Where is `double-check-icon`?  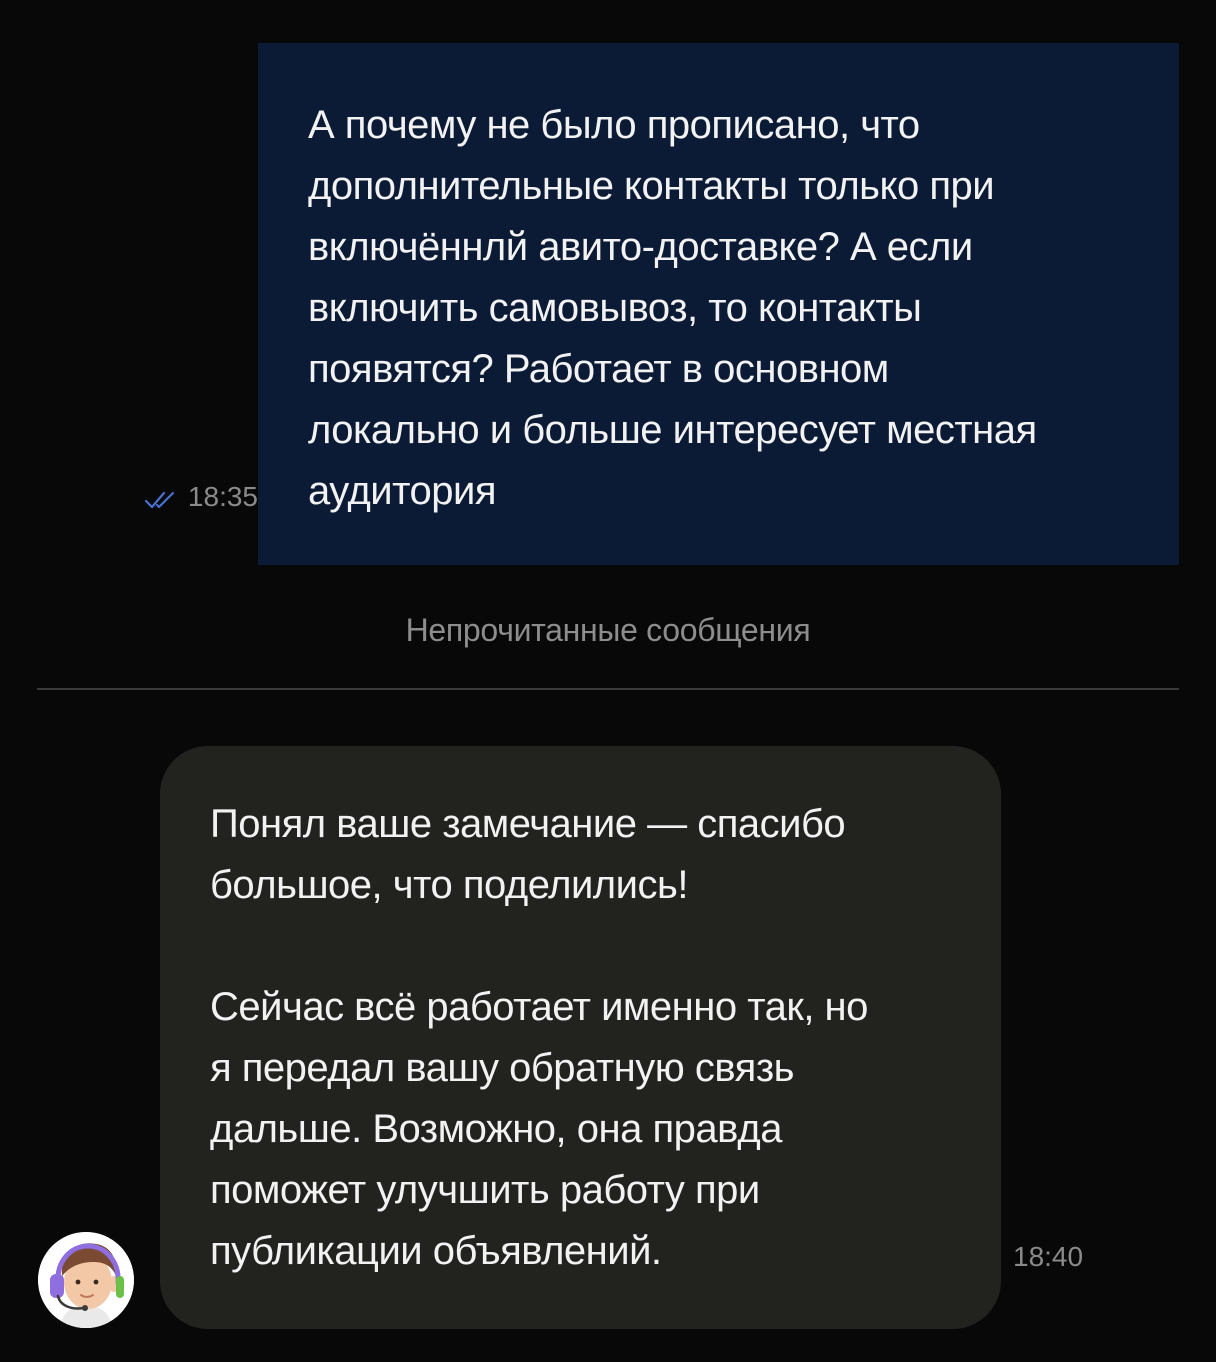 double-check-icon is located at coordinates (162, 497).